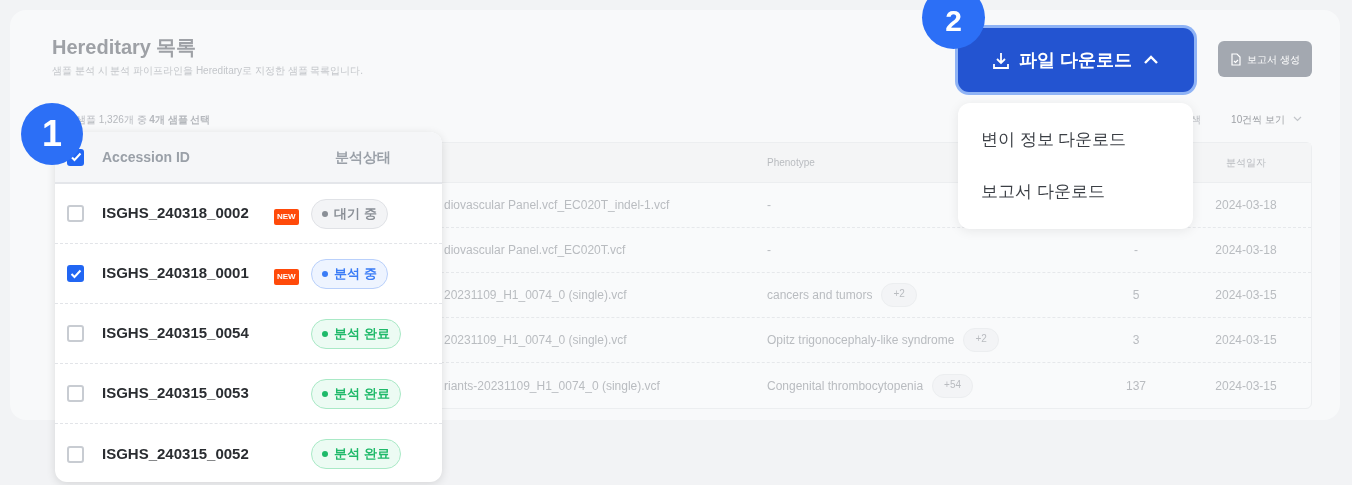 This screenshot has height=485, width=1352. Describe the element at coordinates (176, 453) in the screenshot. I see `accession-id: ISGHS_240315_0052` at that location.